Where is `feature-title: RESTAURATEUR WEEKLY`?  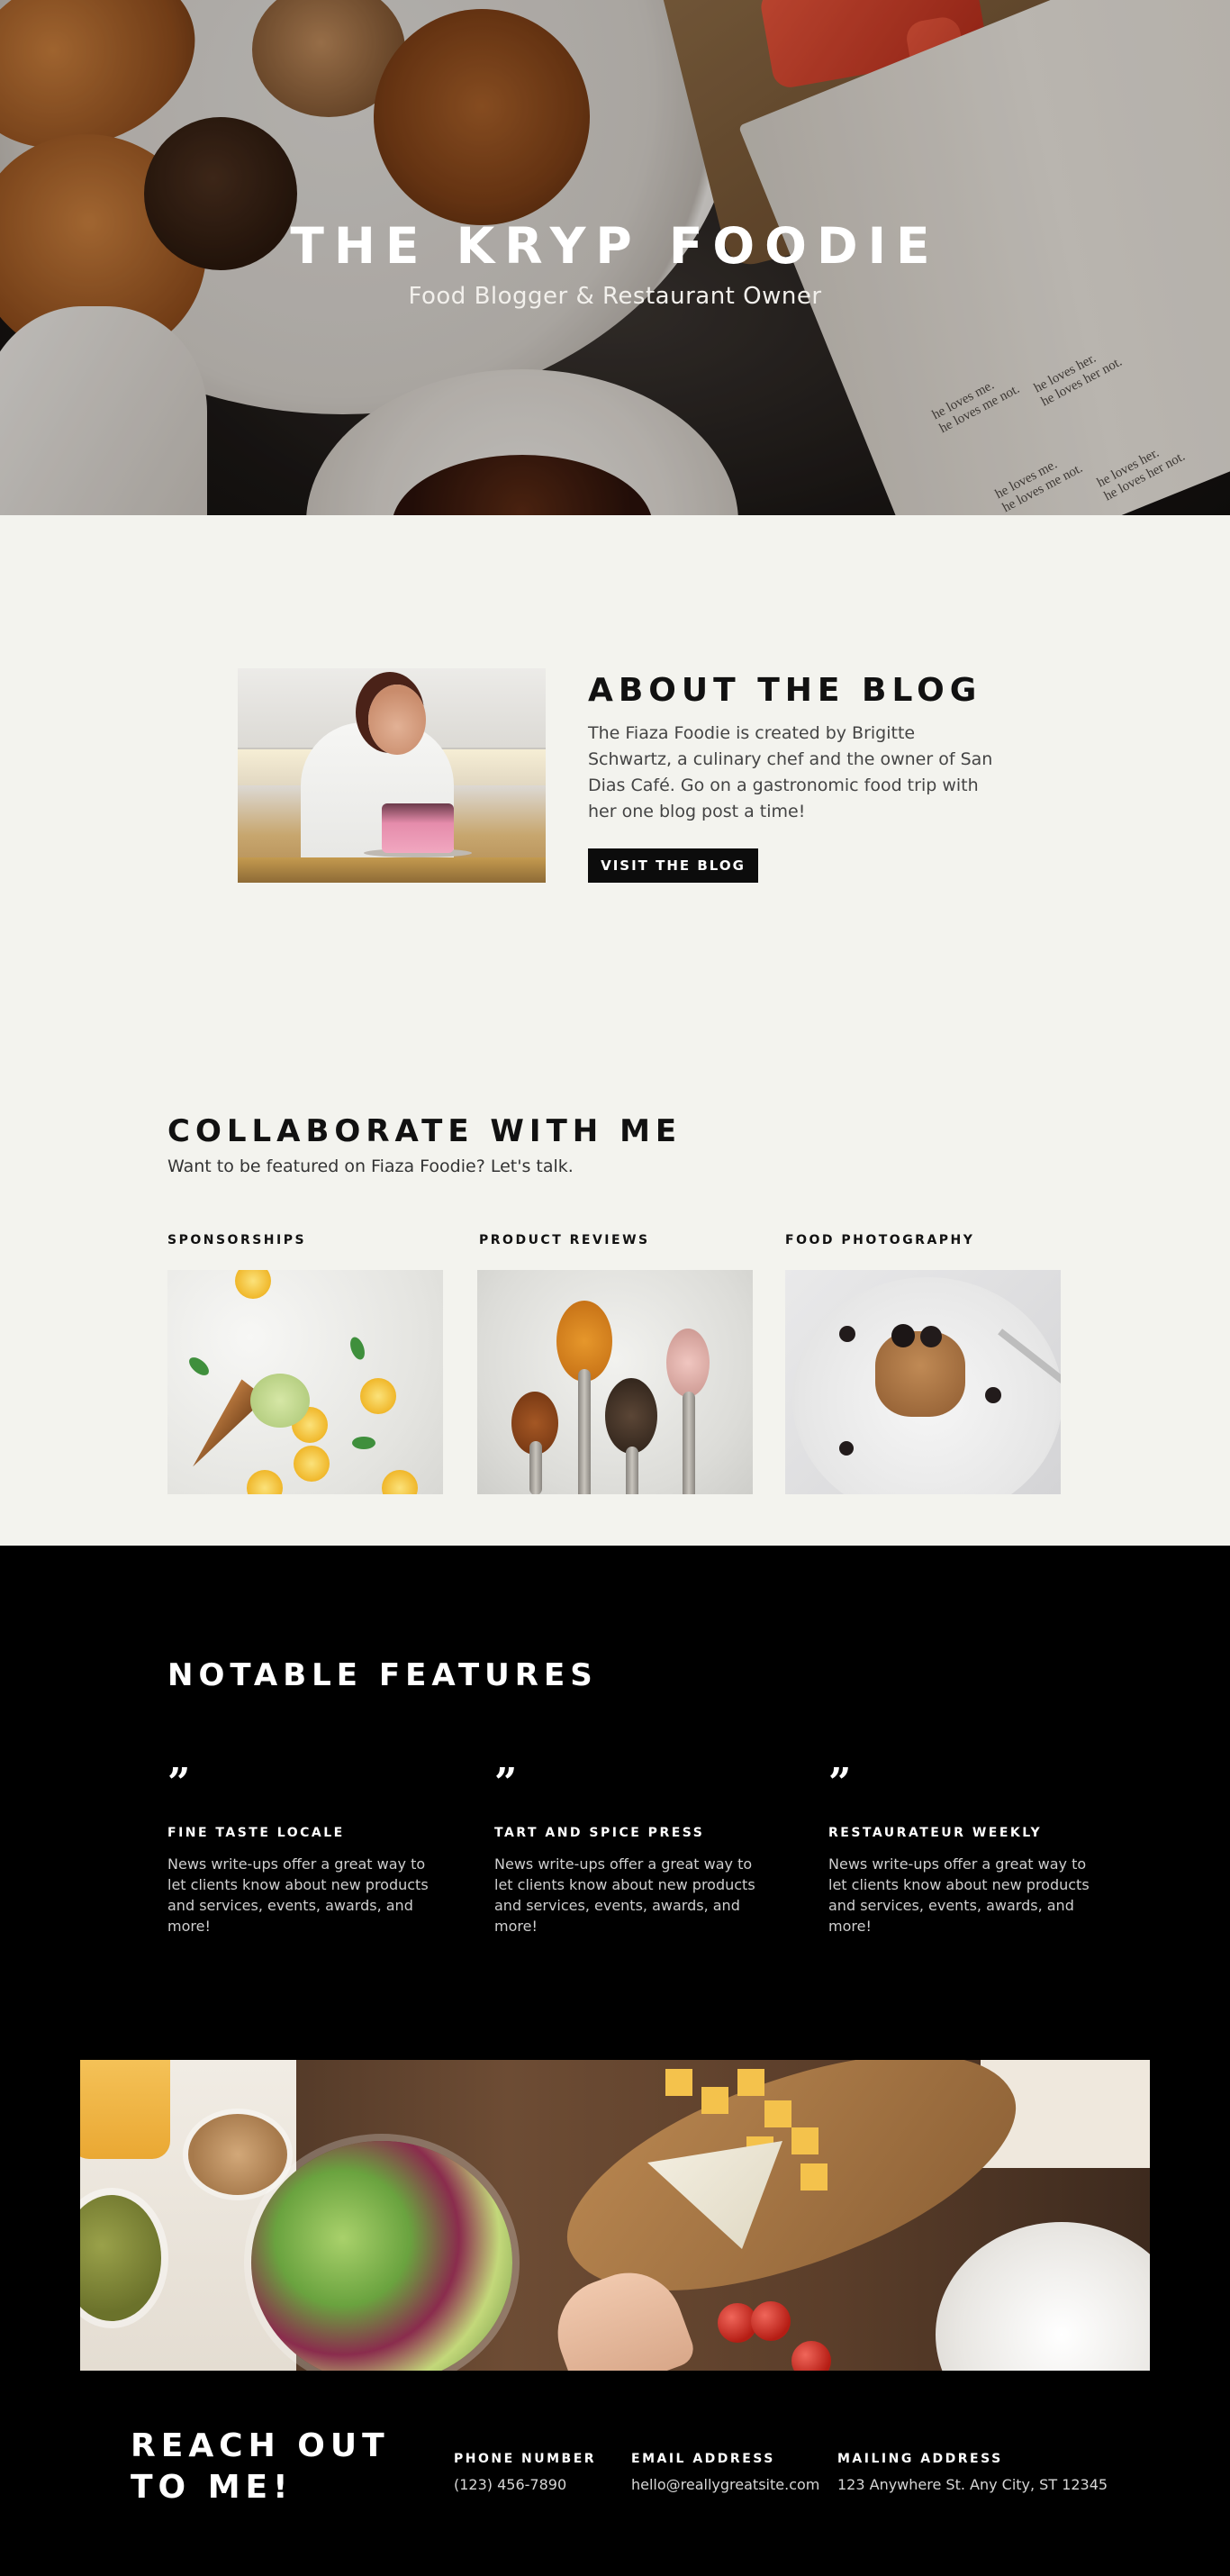
feature-title: RESTAURATEUR WEEKLY is located at coordinates (935, 1833).